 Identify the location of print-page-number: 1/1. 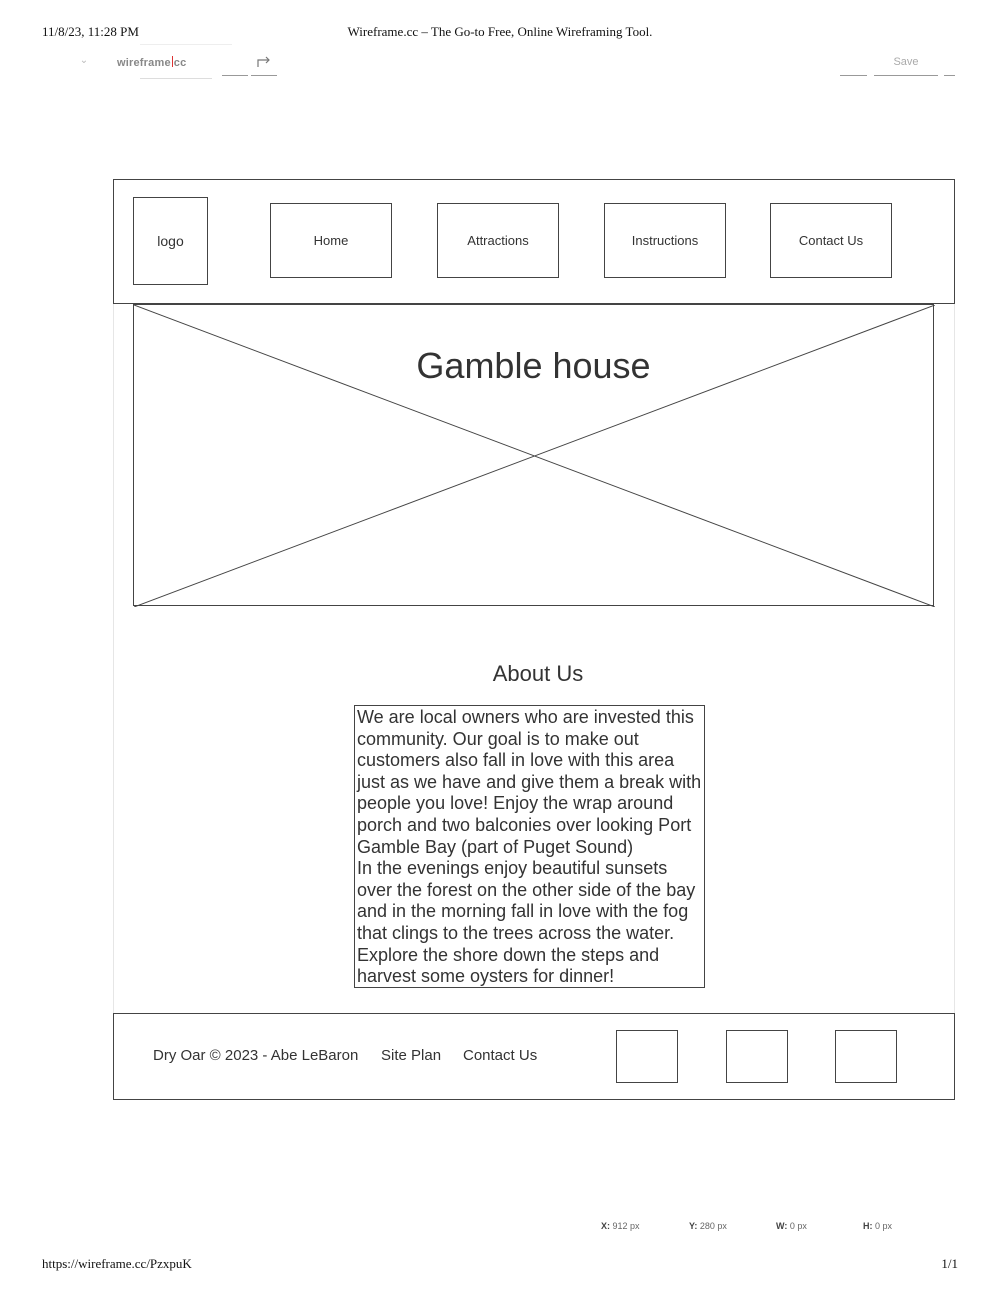
(949, 1263).